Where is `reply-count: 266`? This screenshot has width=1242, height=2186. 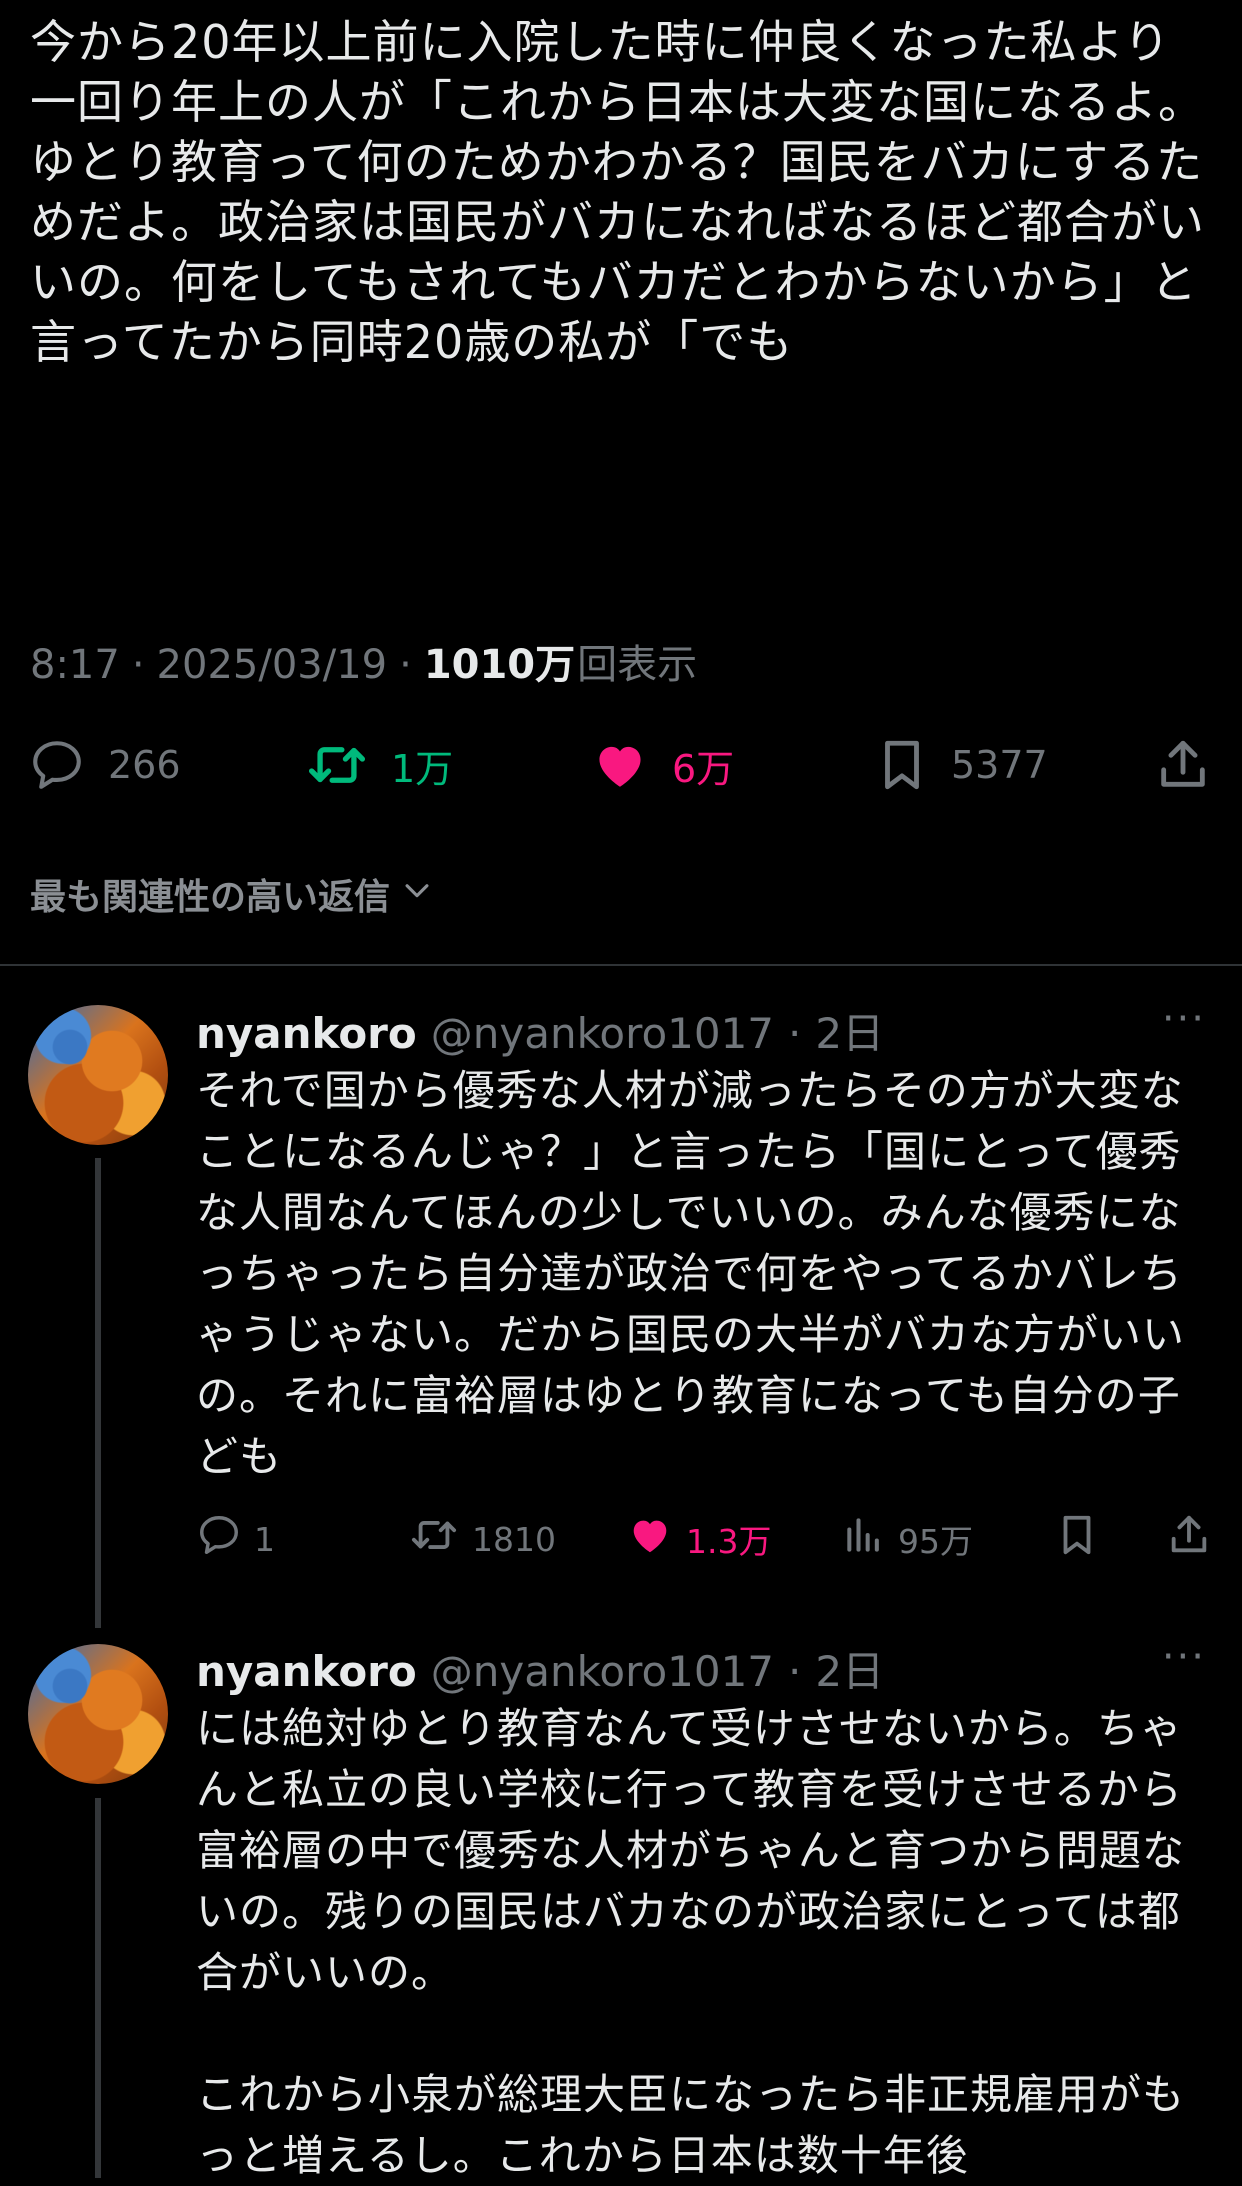
reply-count: 266 is located at coordinates (144, 765).